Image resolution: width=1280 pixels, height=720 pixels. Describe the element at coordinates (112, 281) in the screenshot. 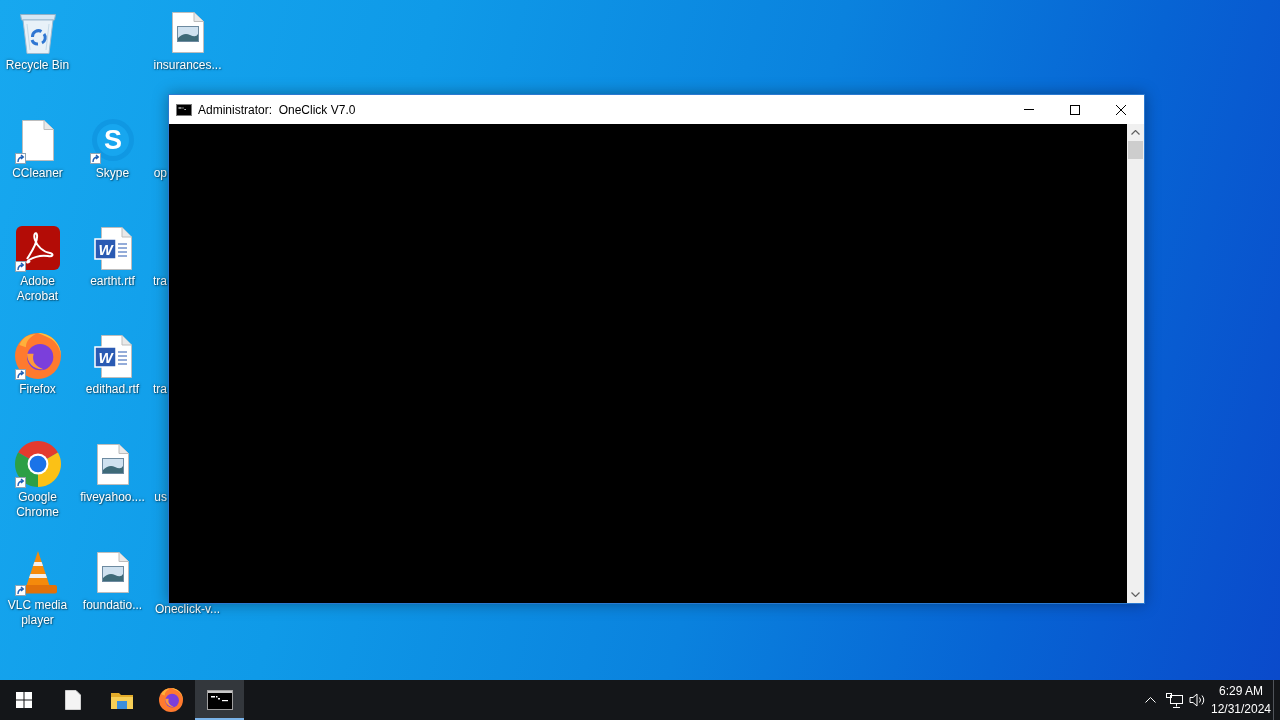

I see `desktop-icon-label: eartht.rtf` at that location.